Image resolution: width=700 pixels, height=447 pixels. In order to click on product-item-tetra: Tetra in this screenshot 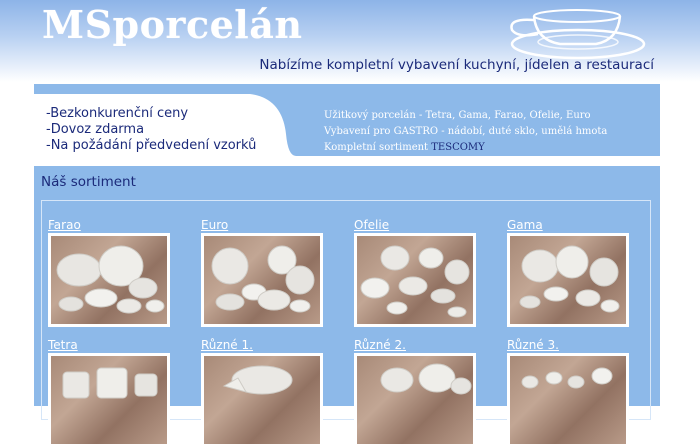, I will do `click(109, 392)`.